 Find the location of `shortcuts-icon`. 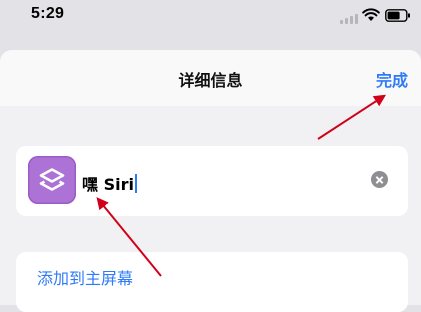

shortcuts-icon is located at coordinates (52, 179).